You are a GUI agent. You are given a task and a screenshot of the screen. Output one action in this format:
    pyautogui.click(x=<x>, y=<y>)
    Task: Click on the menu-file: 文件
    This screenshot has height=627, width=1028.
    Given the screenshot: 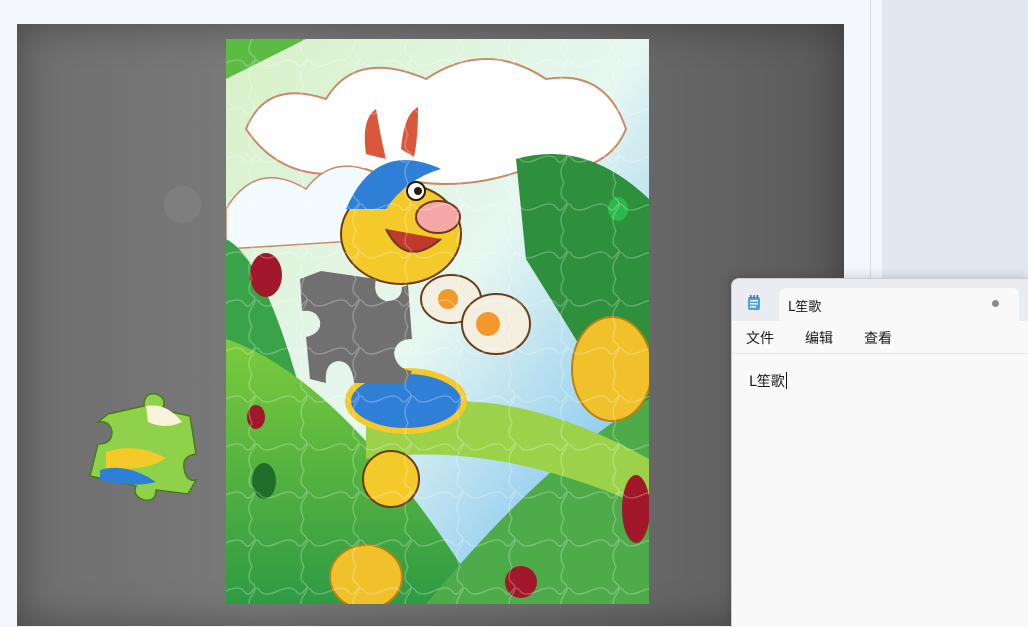 What is the action you would take?
    pyautogui.click(x=760, y=338)
    